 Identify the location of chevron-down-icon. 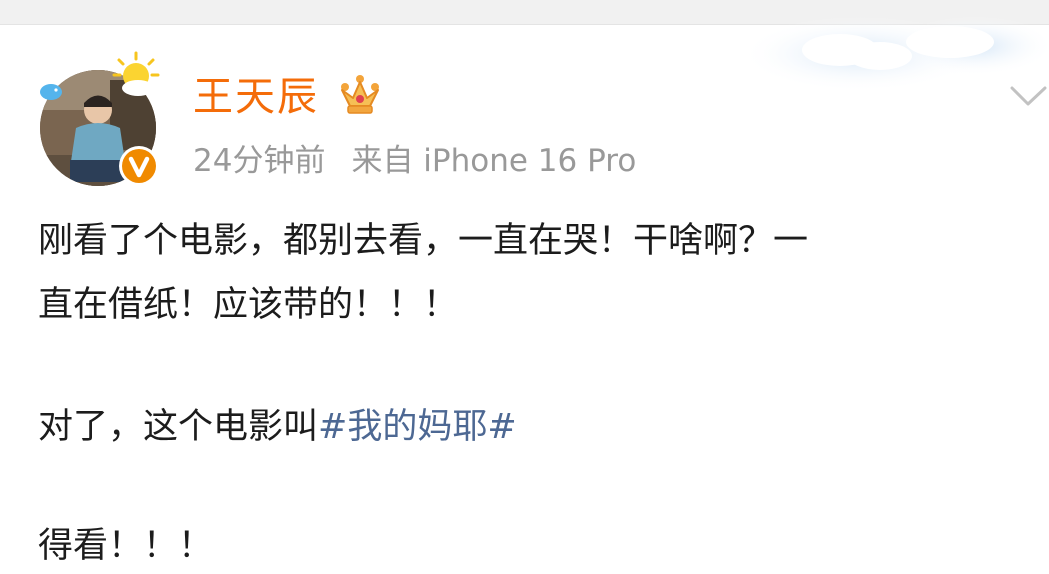
(1028, 97).